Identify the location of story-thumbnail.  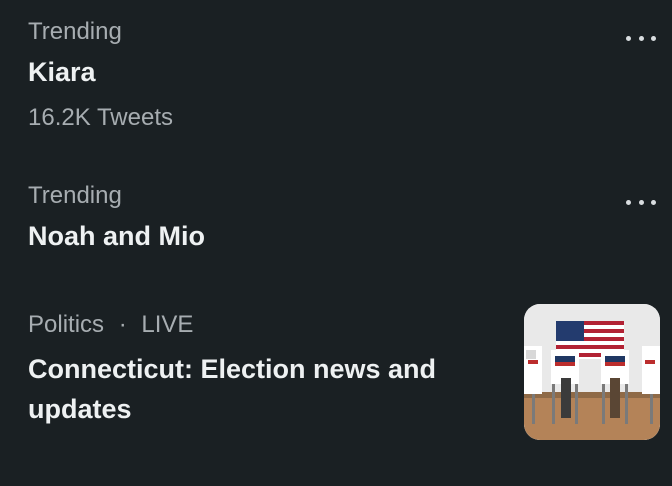
(592, 372).